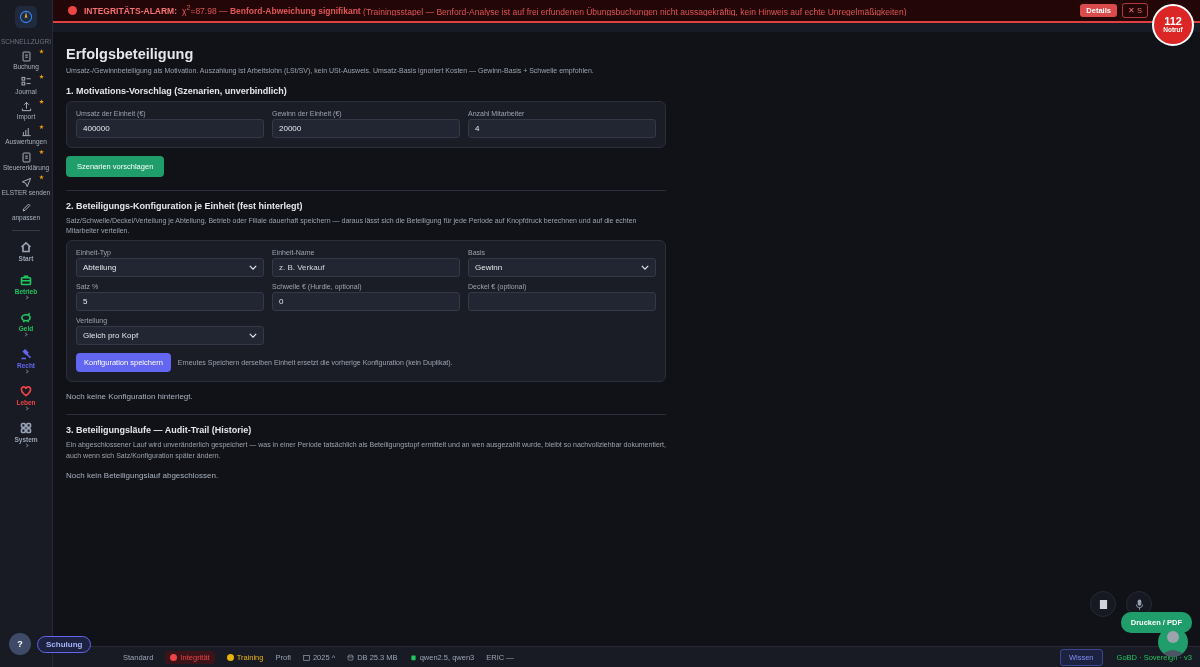 This screenshot has width=1200, height=667. Describe the element at coordinates (366, 268) in the screenshot. I see `input-field: z. B. Verkauf` at that location.